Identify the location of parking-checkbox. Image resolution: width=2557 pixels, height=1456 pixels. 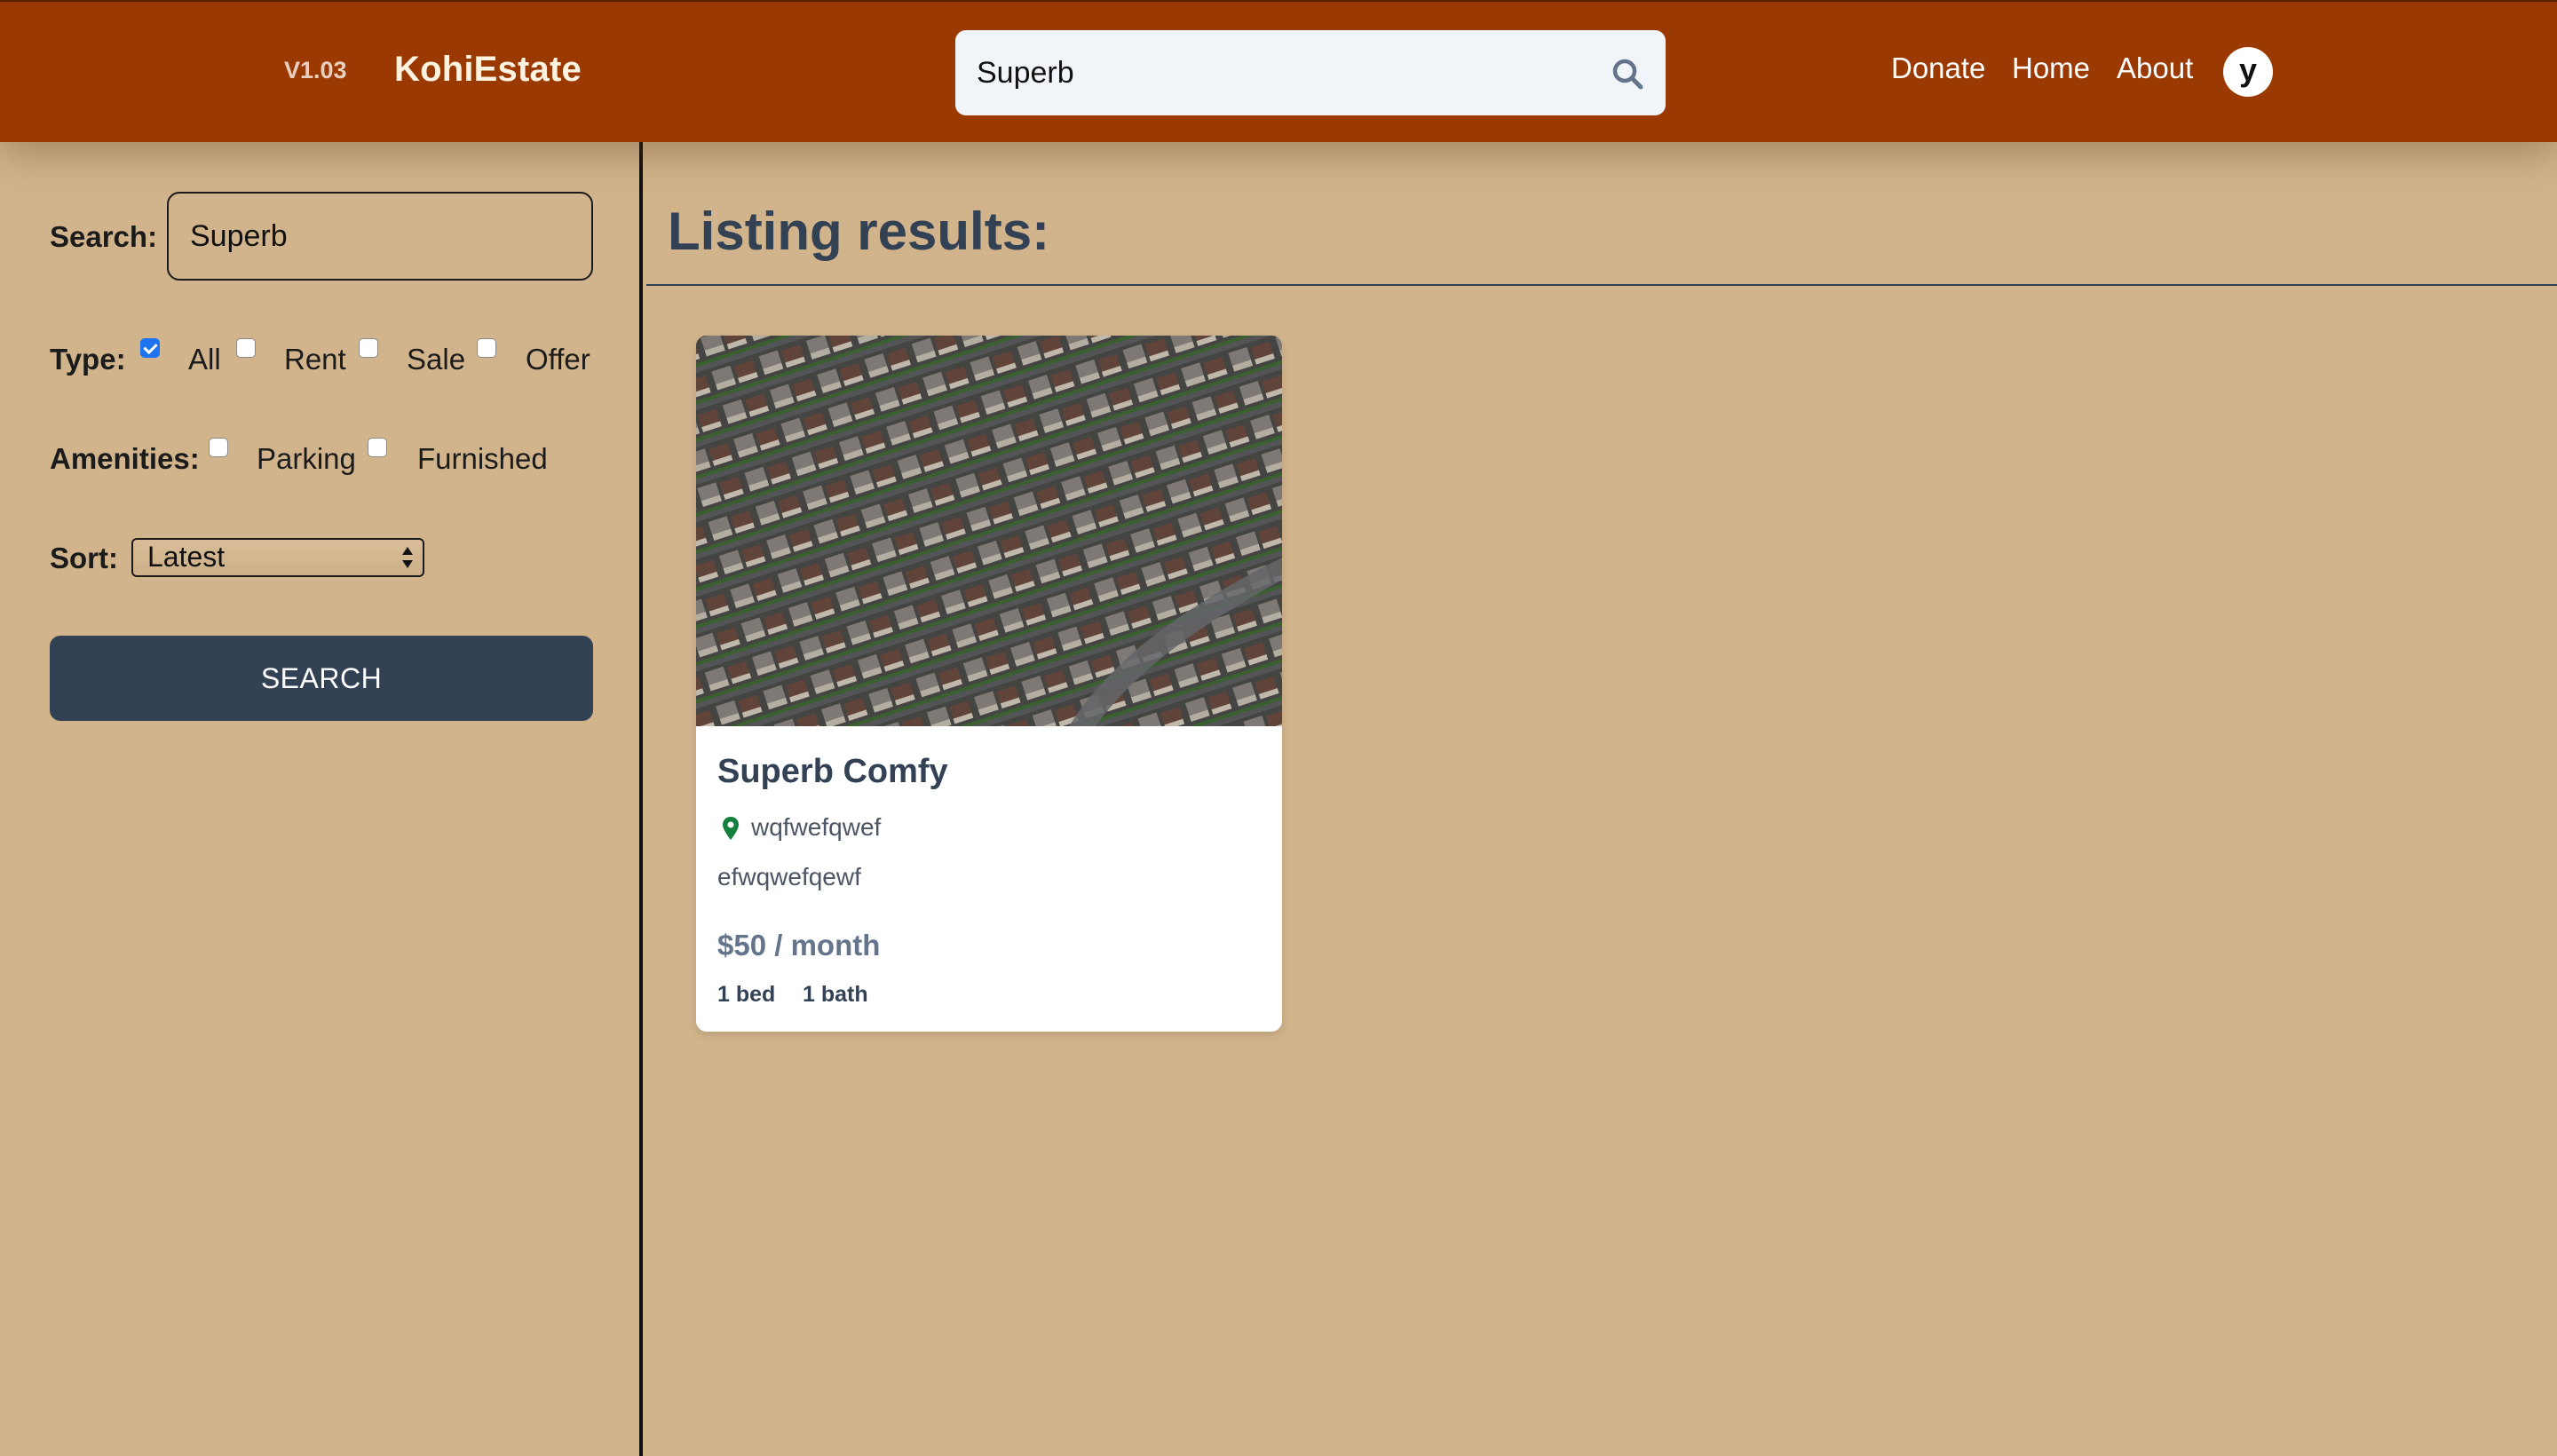
(218, 447).